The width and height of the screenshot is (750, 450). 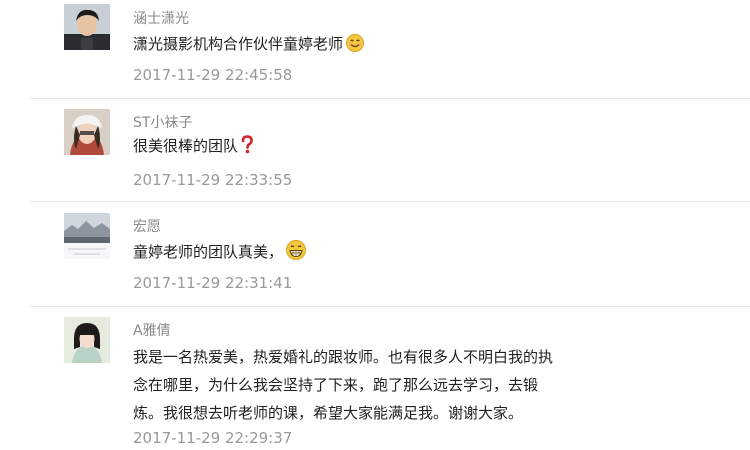 What do you see at coordinates (328, 413) in the screenshot?
I see `comment-text-line: 炼。我很想去听老师的课，希望大家能满足我。谢谢大家。` at bounding box center [328, 413].